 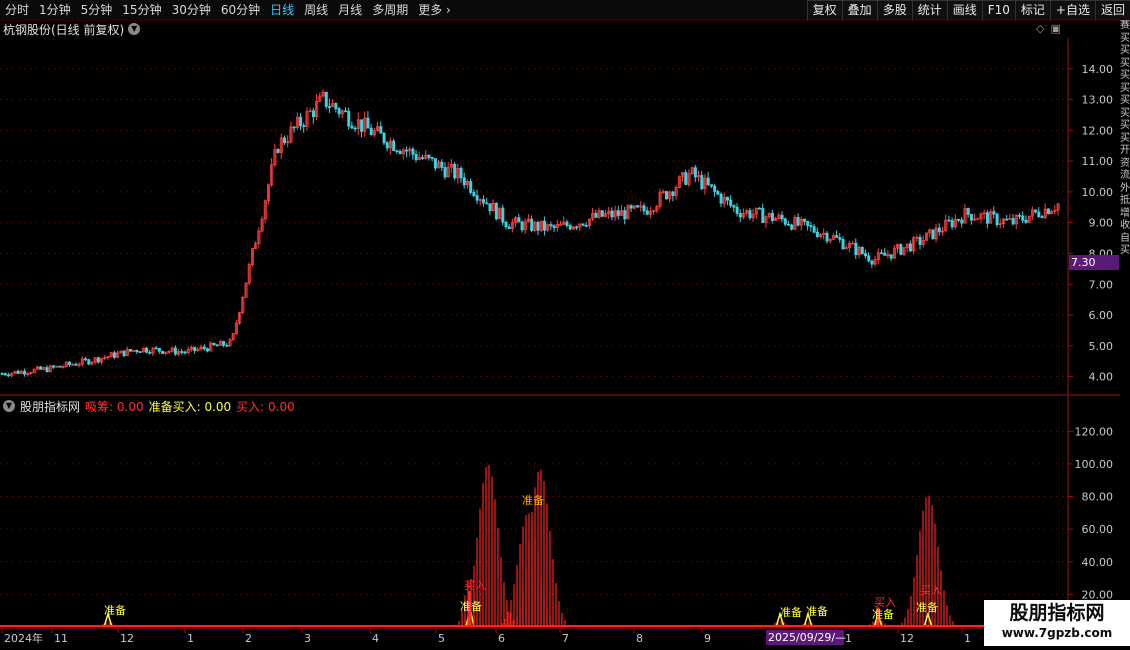 I want to click on indicator-annotation: 买入, so click(x=475, y=585).